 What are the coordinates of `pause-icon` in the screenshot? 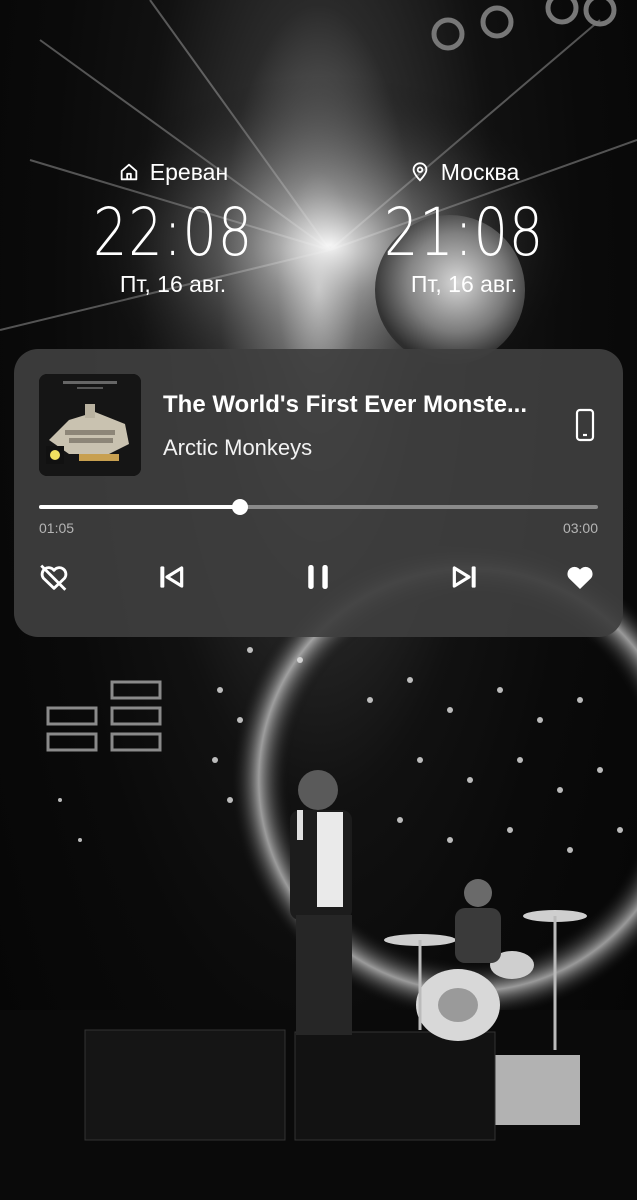 It's located at (318, 577).